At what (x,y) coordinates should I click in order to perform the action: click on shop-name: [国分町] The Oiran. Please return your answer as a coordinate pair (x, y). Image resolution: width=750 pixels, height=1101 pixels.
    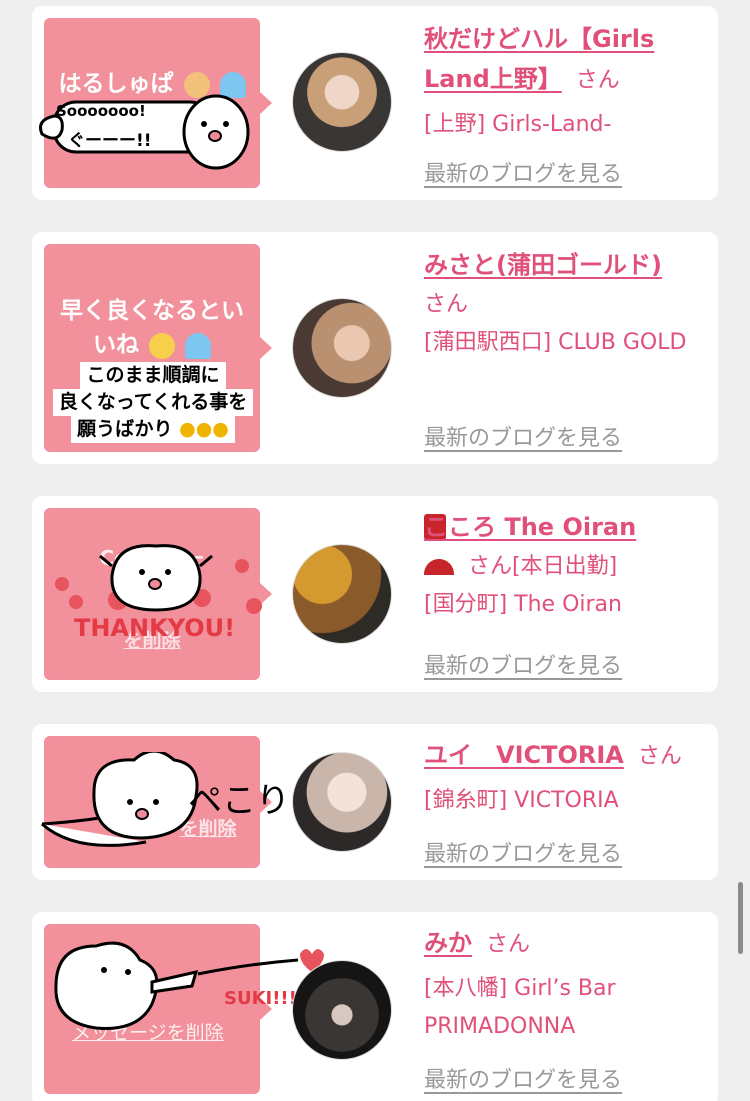
    Looking at the image, I should click on (523, 604).